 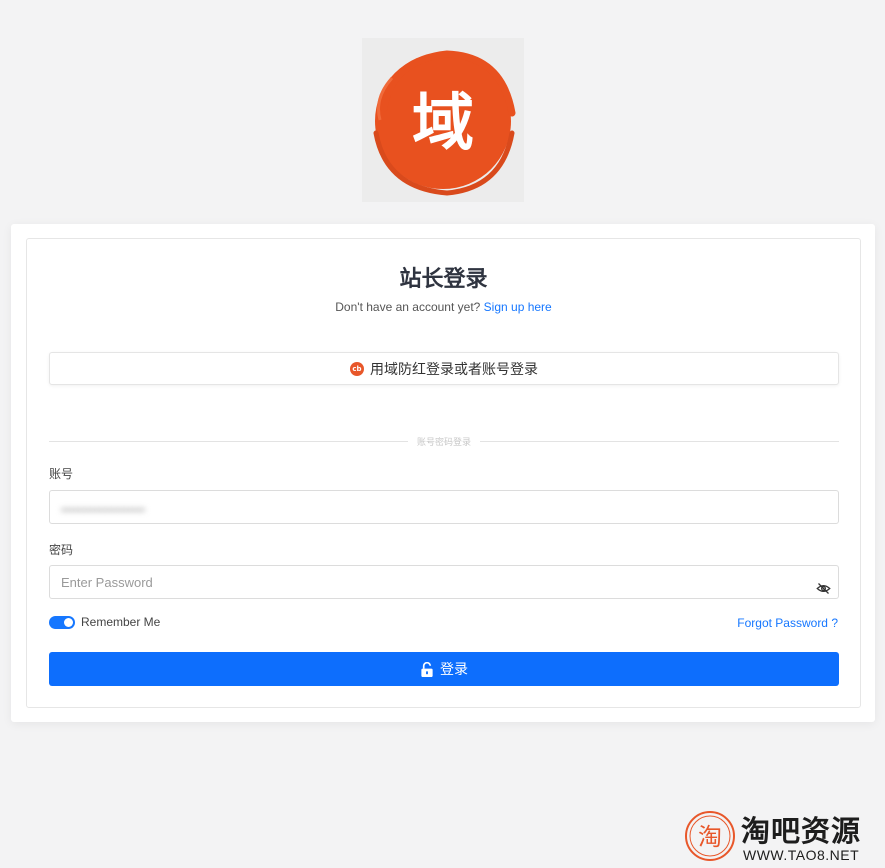 What do you see at coordinates (443, 279) in the screenshot?
I see `page-title: 站长登录` at bounding box center [443, 279].